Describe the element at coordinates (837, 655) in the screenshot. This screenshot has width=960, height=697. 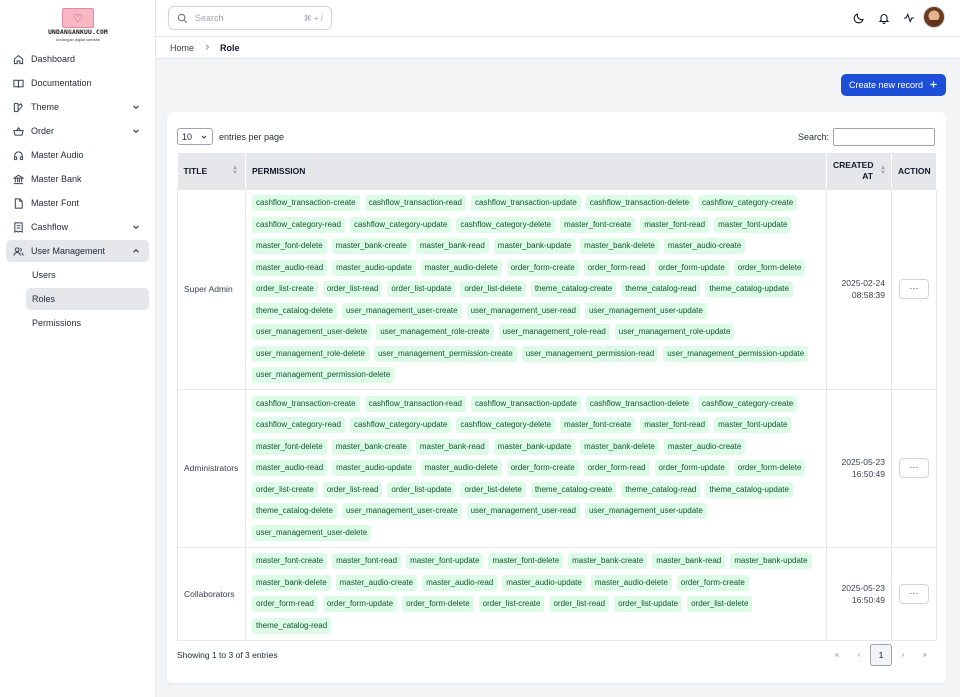
I see `pagination-first: «` at that location.